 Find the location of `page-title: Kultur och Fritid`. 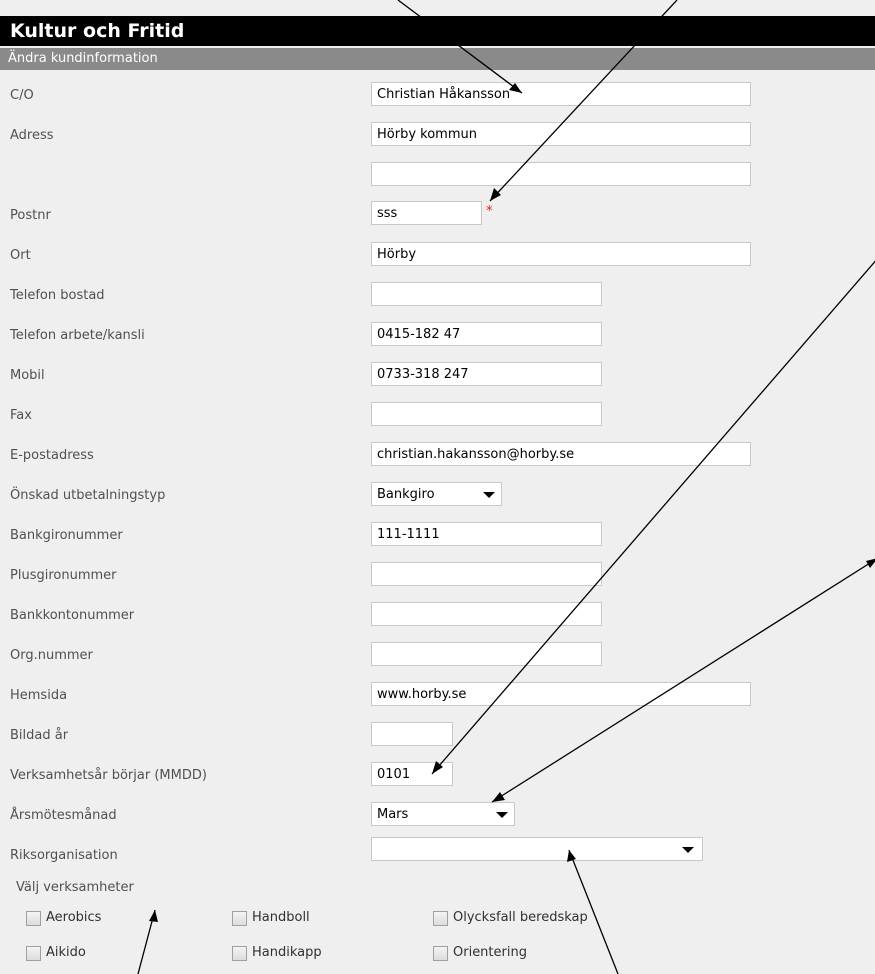

page-title: Kultur och Fritid is located at coordinates (437, 31).